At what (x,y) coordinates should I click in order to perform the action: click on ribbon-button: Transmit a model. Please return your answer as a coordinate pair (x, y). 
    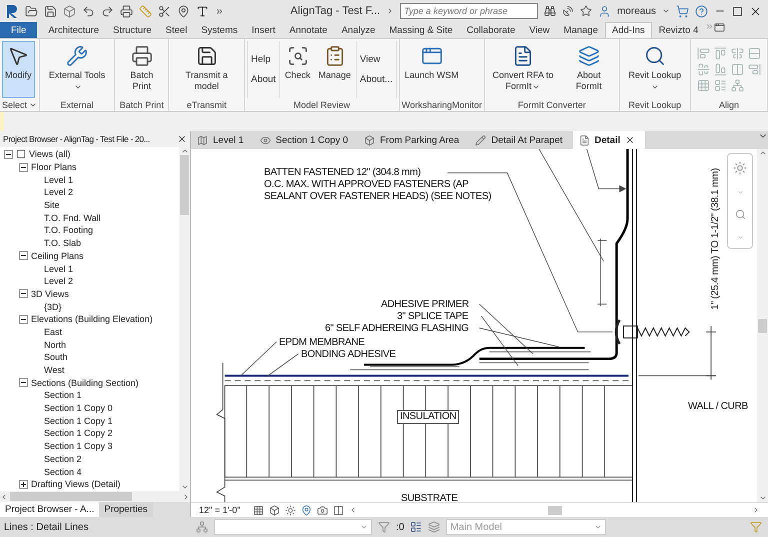
    Looking at the image, I should click on (206, 69).